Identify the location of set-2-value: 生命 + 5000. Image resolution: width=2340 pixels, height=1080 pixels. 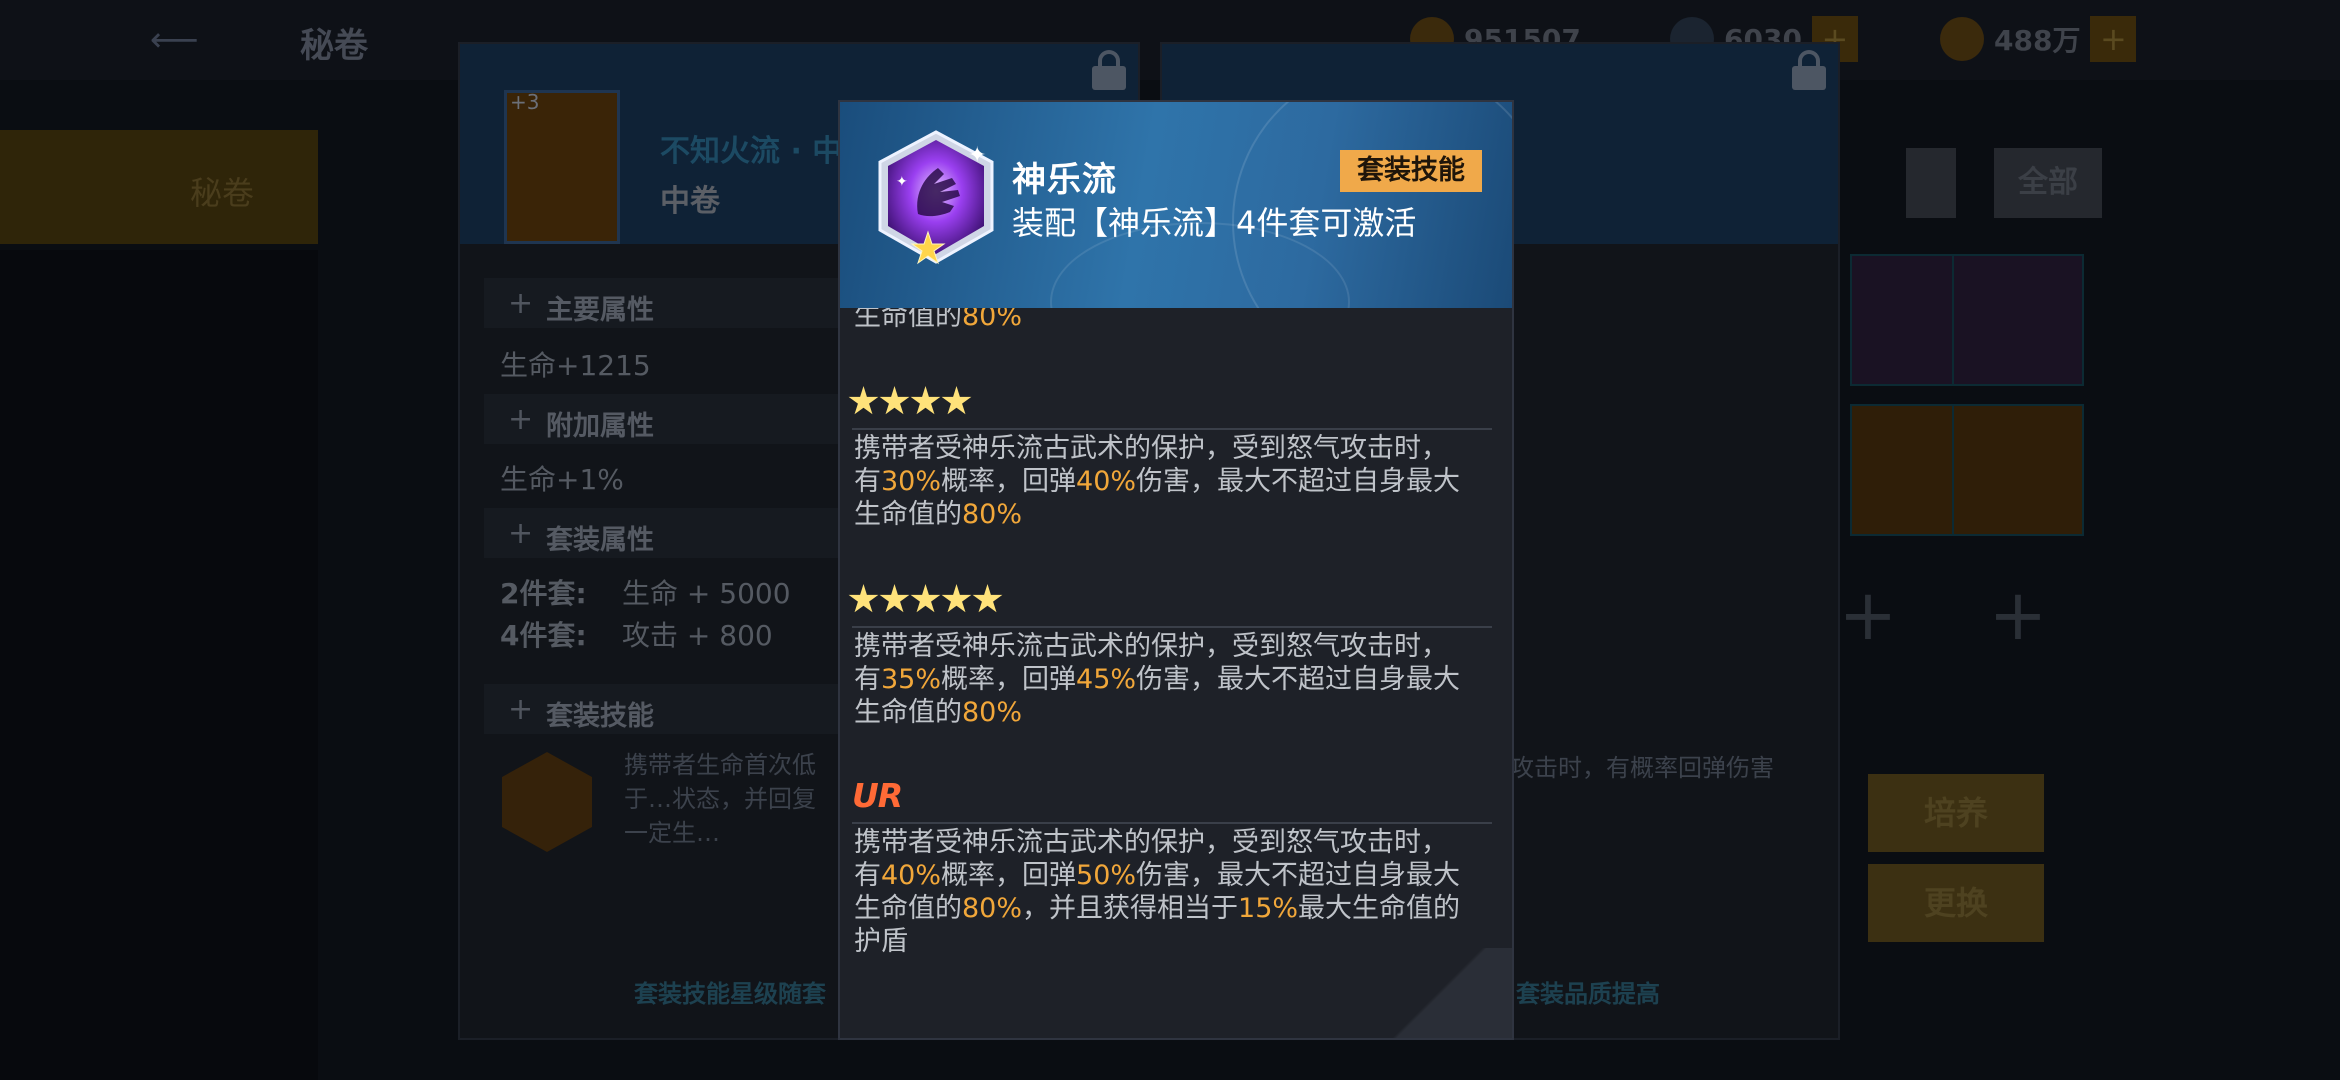
(706, 593).